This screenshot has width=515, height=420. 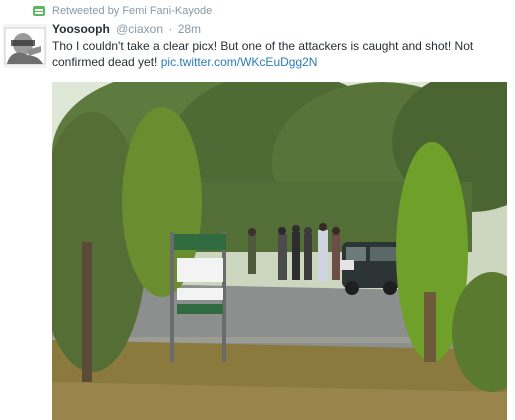 I want to click on author-name: Yoosooph, so click(x=81, y=29).